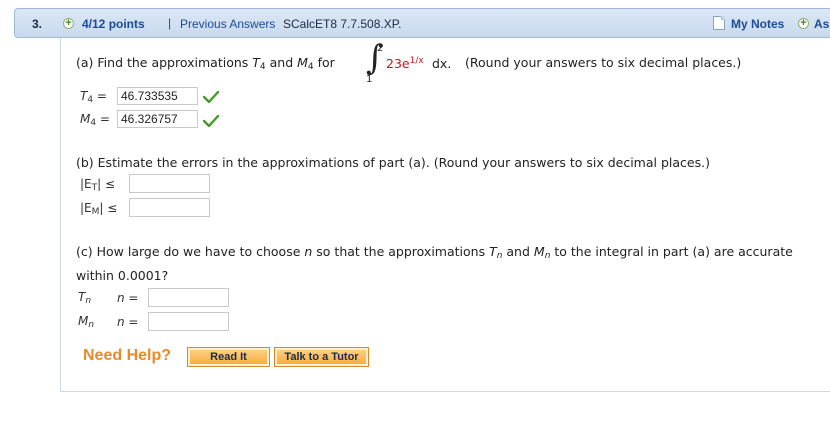 This screenshot has width=830, height=439. I want to click on integral-lower-limit: 1, so click(369, 79).